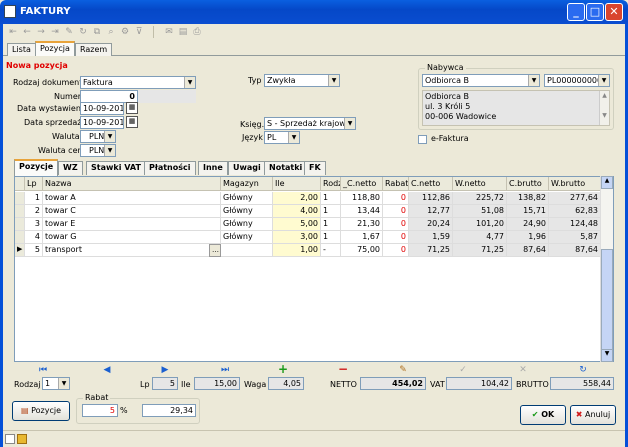 This screenshot has height=447, width=628. I want to click on waluta-select: PLN ▼, so click(98, 136).